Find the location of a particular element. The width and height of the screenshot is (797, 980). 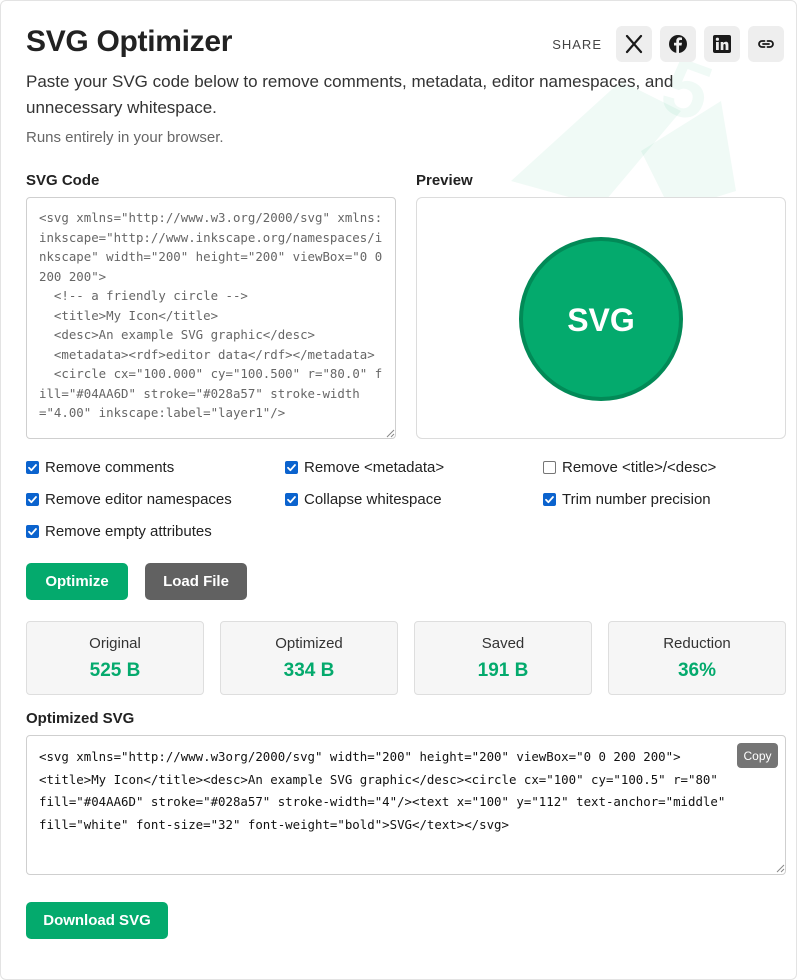

share-facebook-button is located at coordinates (678, 44).